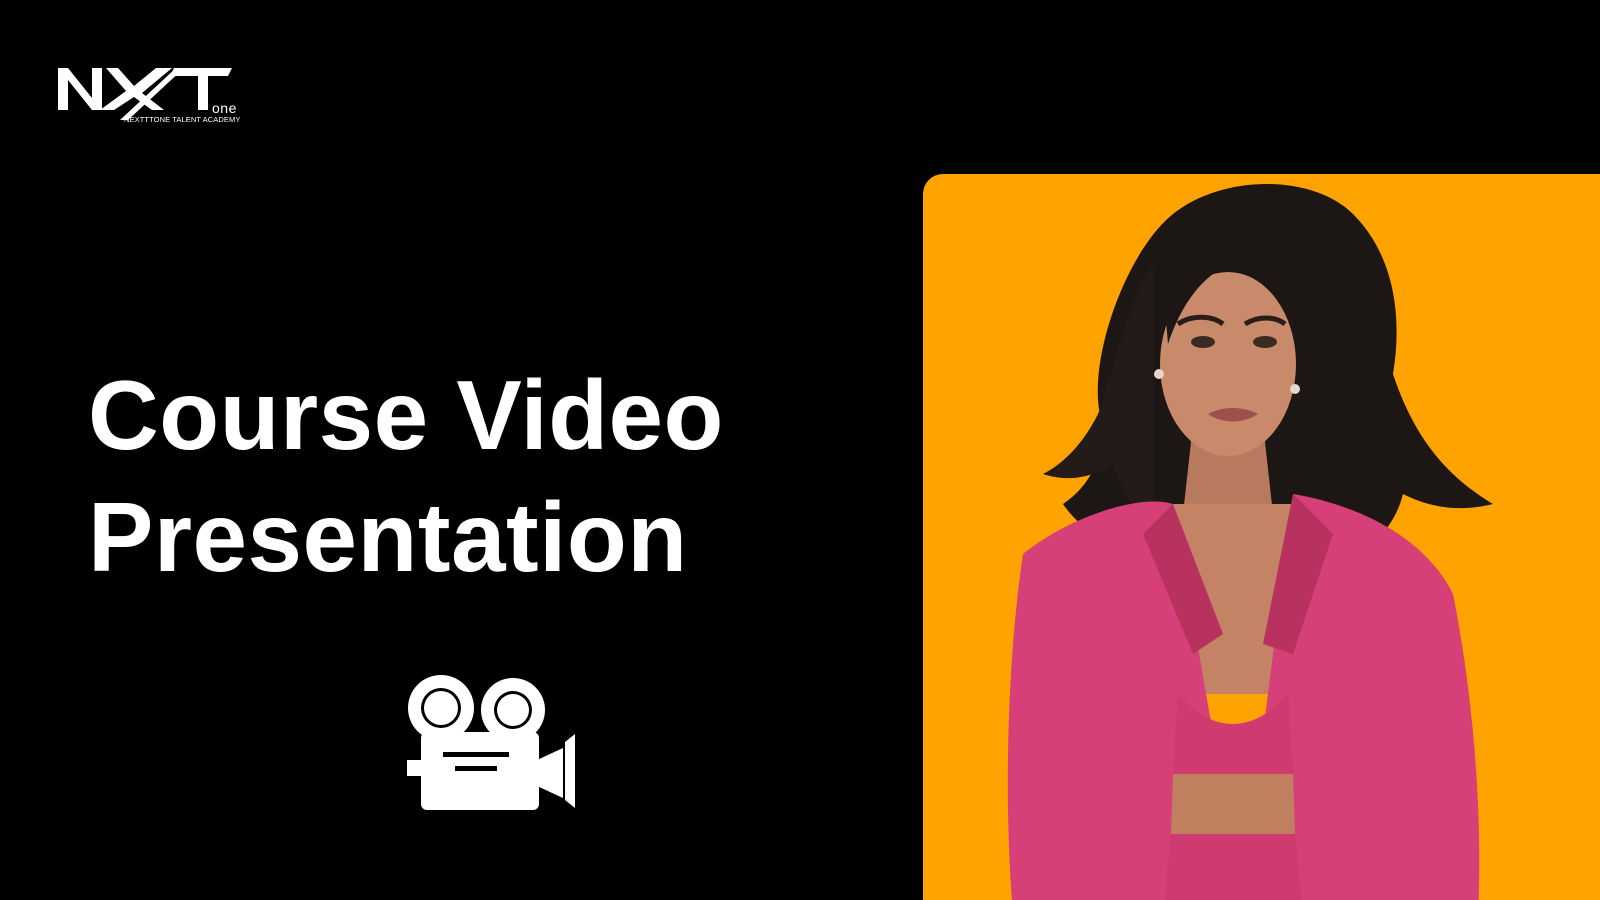 The width and height of the screenshot is (1600, 900). Describe the element at coordinates (406, 415) in the screenshot. I see `title-line-1: Course Video` at that location.